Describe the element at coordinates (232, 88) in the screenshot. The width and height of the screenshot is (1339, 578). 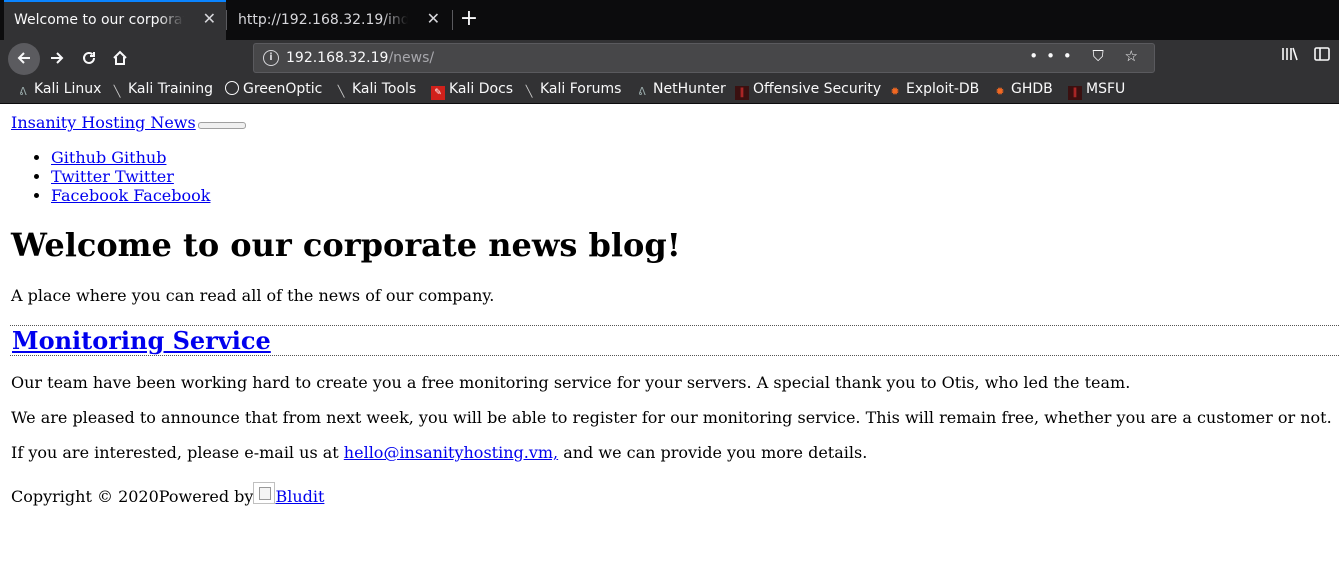
I see `globe-icon` at that location.